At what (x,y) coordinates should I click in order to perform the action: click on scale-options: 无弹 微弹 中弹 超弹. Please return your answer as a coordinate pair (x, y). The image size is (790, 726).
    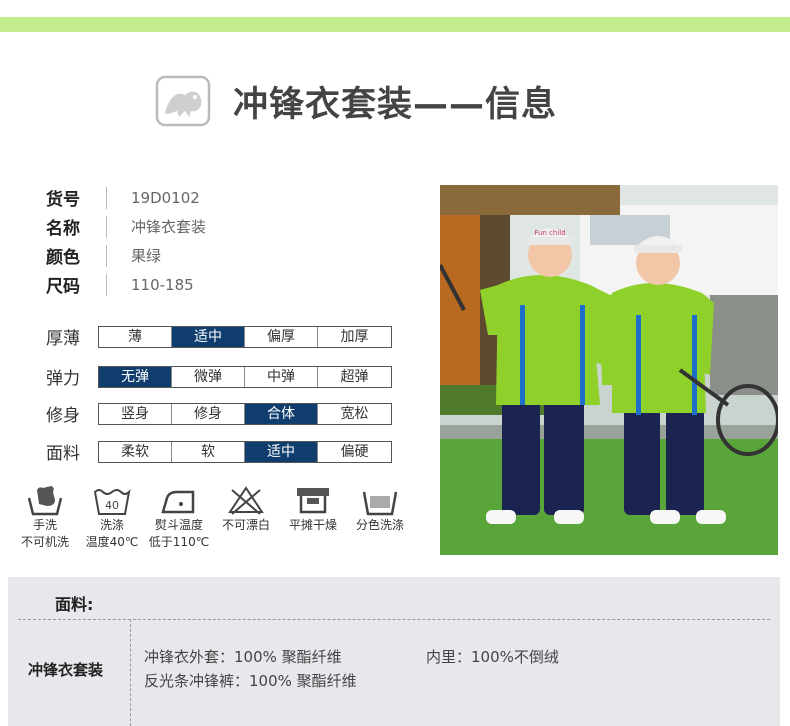
    Looking at the image, I should click on (245, 376).